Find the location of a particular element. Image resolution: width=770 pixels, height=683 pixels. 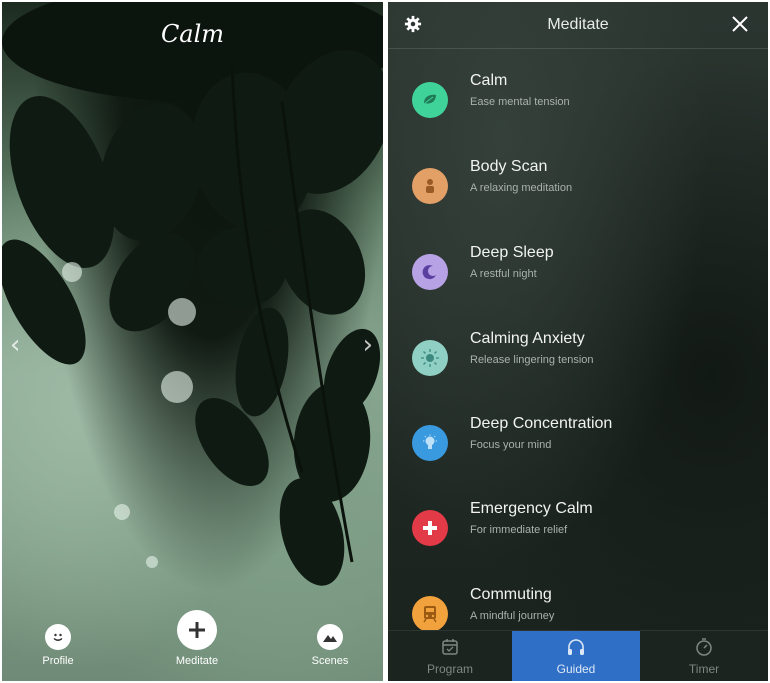

sun-icon is located at coordinates (430, 358).